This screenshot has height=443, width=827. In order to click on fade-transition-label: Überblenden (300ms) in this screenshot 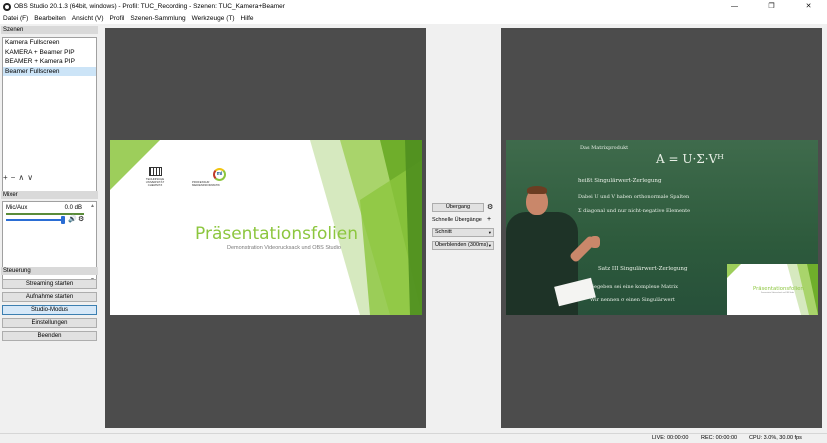, I will do `click(462, 245)`.